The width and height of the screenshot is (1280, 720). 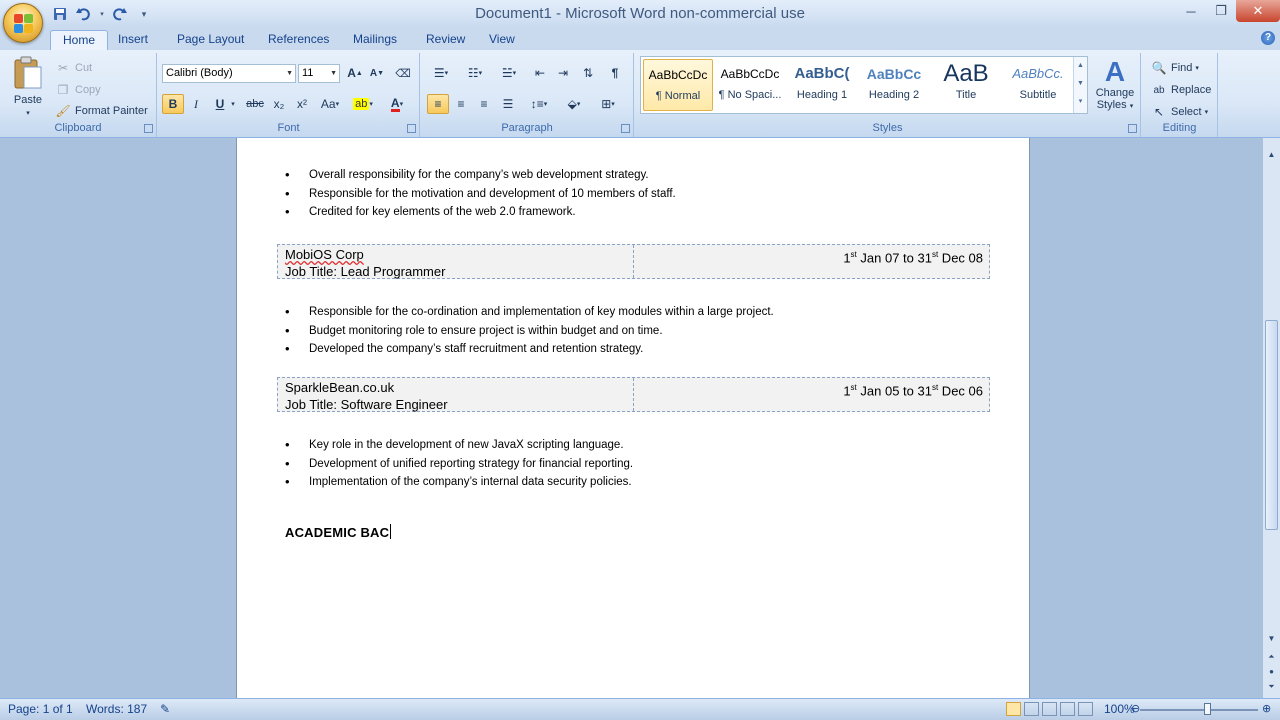 I want to click on change-case-button: Aa ▾, so click(x=330, y=104).